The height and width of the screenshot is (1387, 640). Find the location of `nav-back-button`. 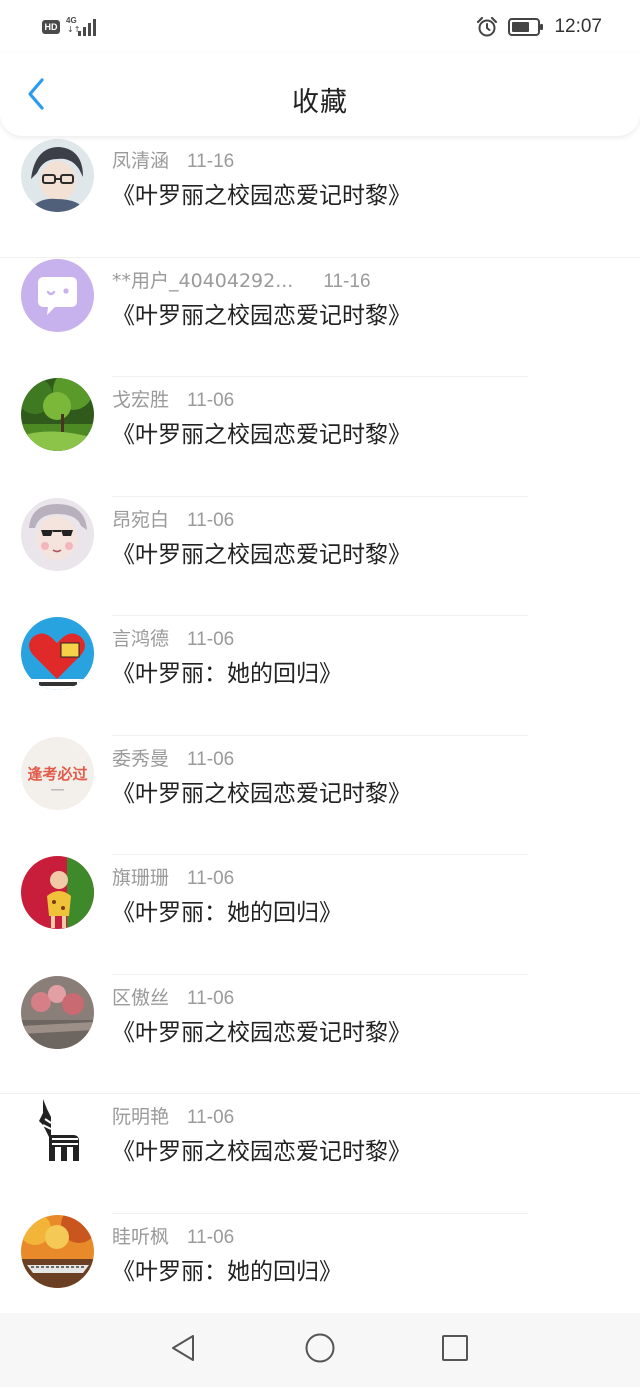

nav-back-button is located at coordinates (183, 1350).